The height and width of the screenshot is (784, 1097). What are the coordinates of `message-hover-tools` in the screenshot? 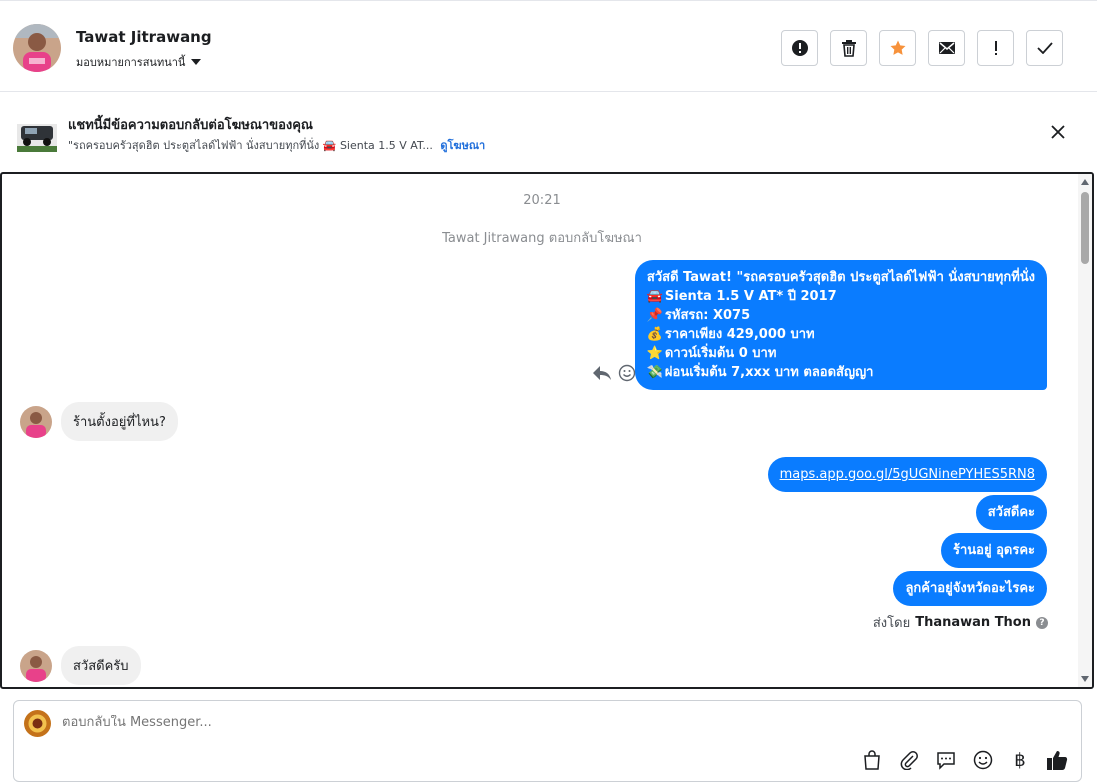 It's located at (614, 373).